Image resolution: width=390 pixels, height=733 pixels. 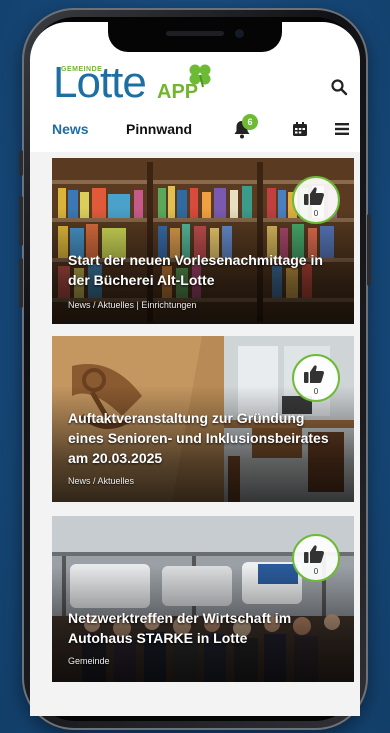 I want to click on search-icon, so click(x=339, y=87).